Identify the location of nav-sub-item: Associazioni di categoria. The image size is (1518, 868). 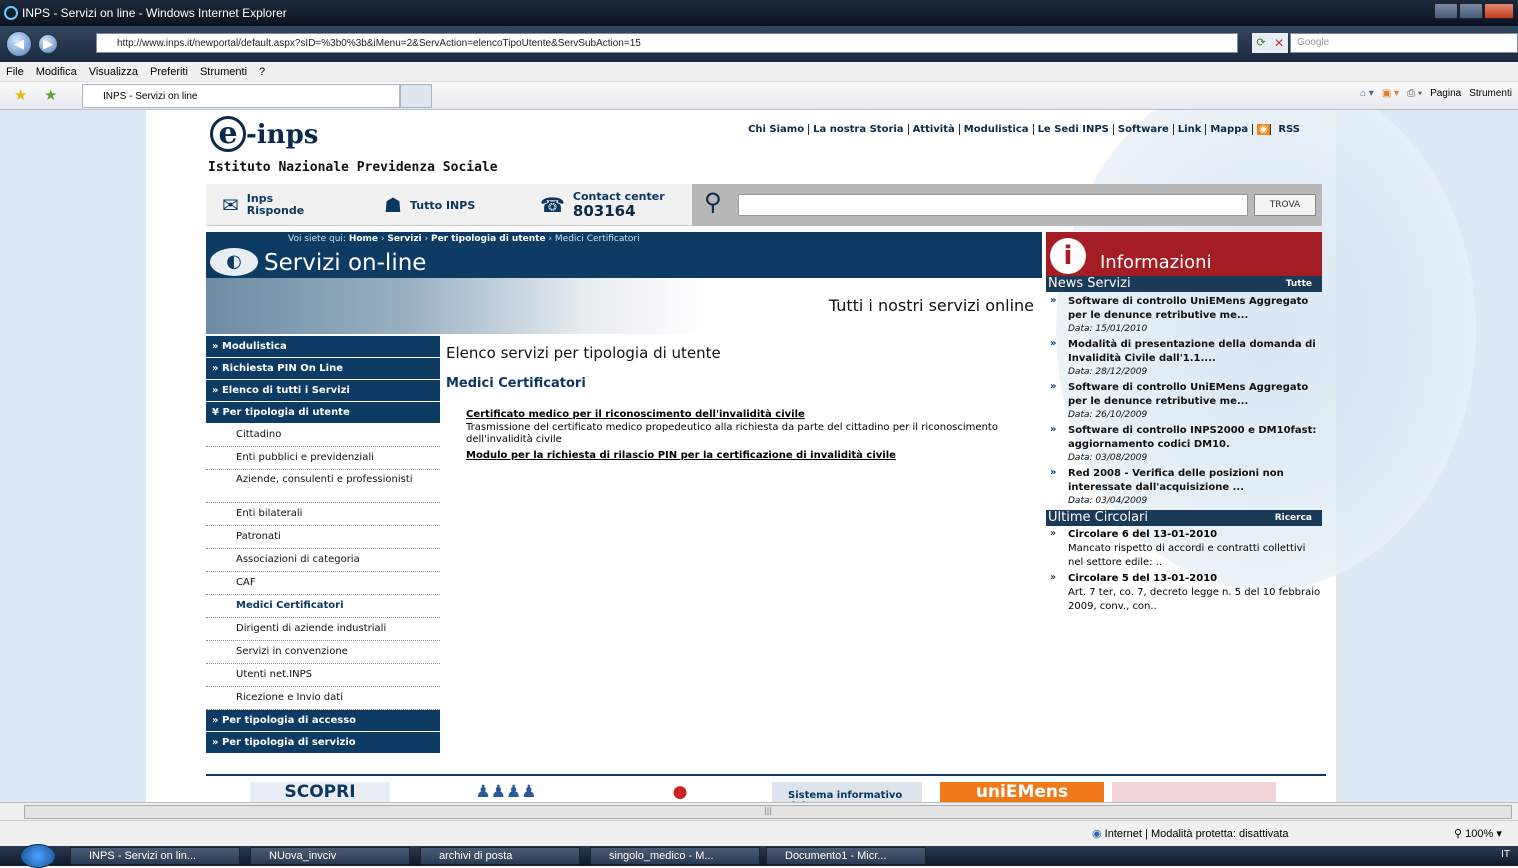
(323, 560).